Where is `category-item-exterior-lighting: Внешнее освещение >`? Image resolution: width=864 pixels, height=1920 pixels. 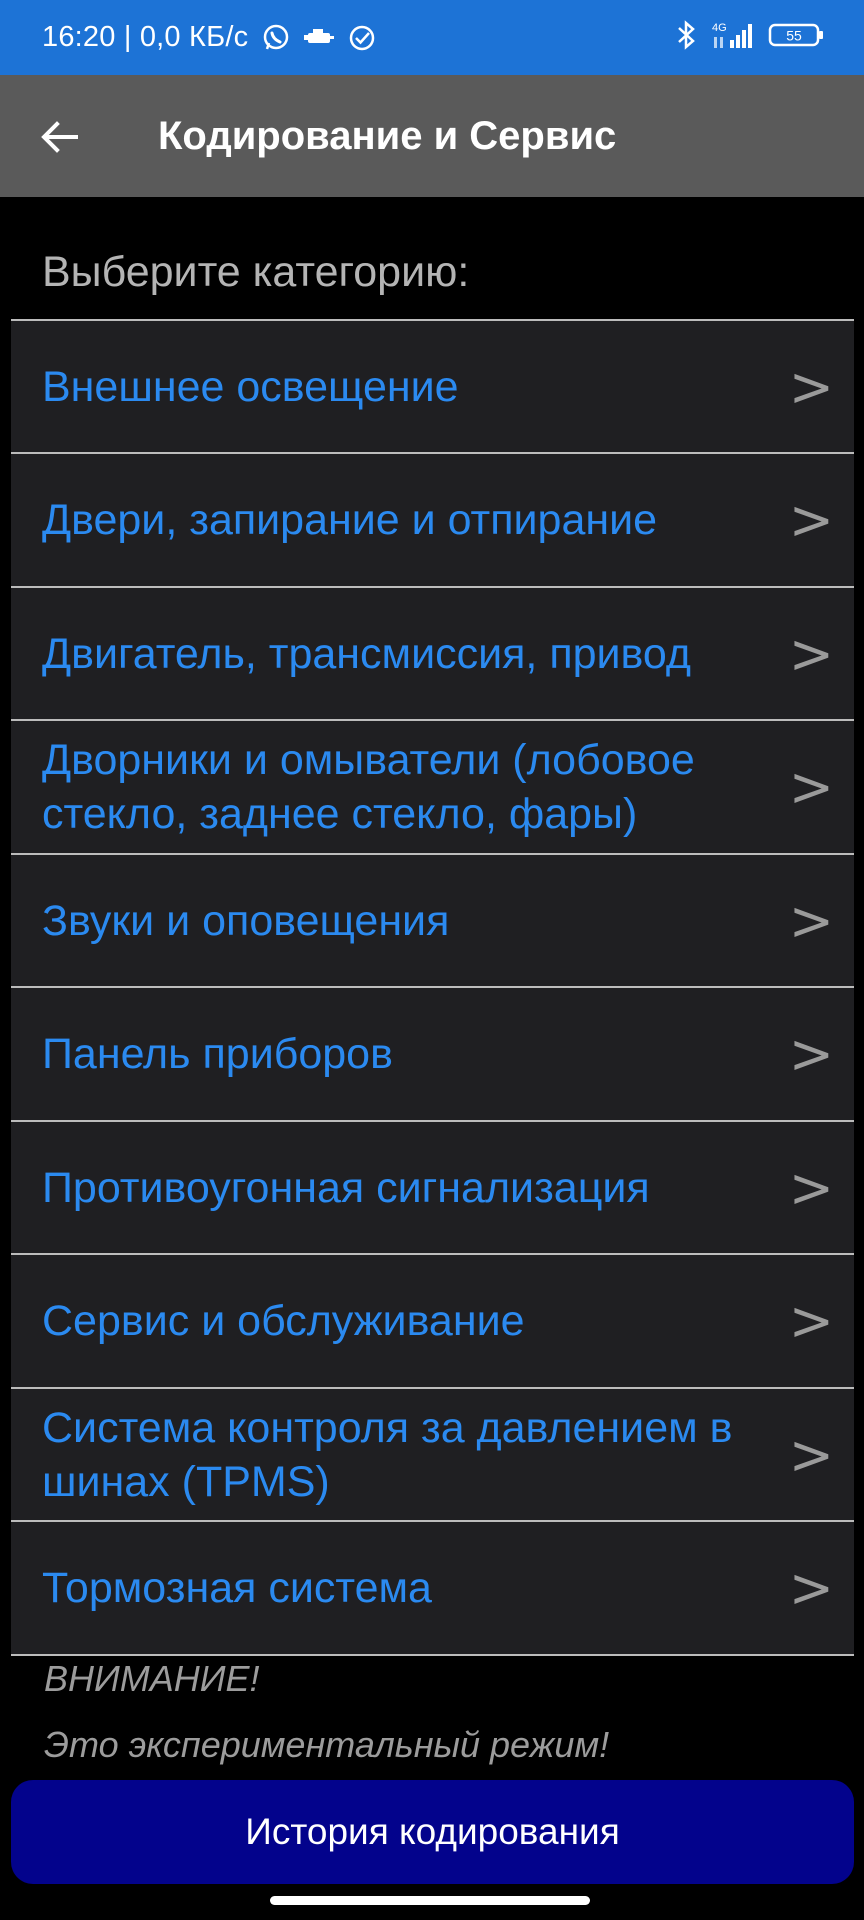 category-item-exterior-lighting: Внешнее освещение > is located at coordinates (432, 387).